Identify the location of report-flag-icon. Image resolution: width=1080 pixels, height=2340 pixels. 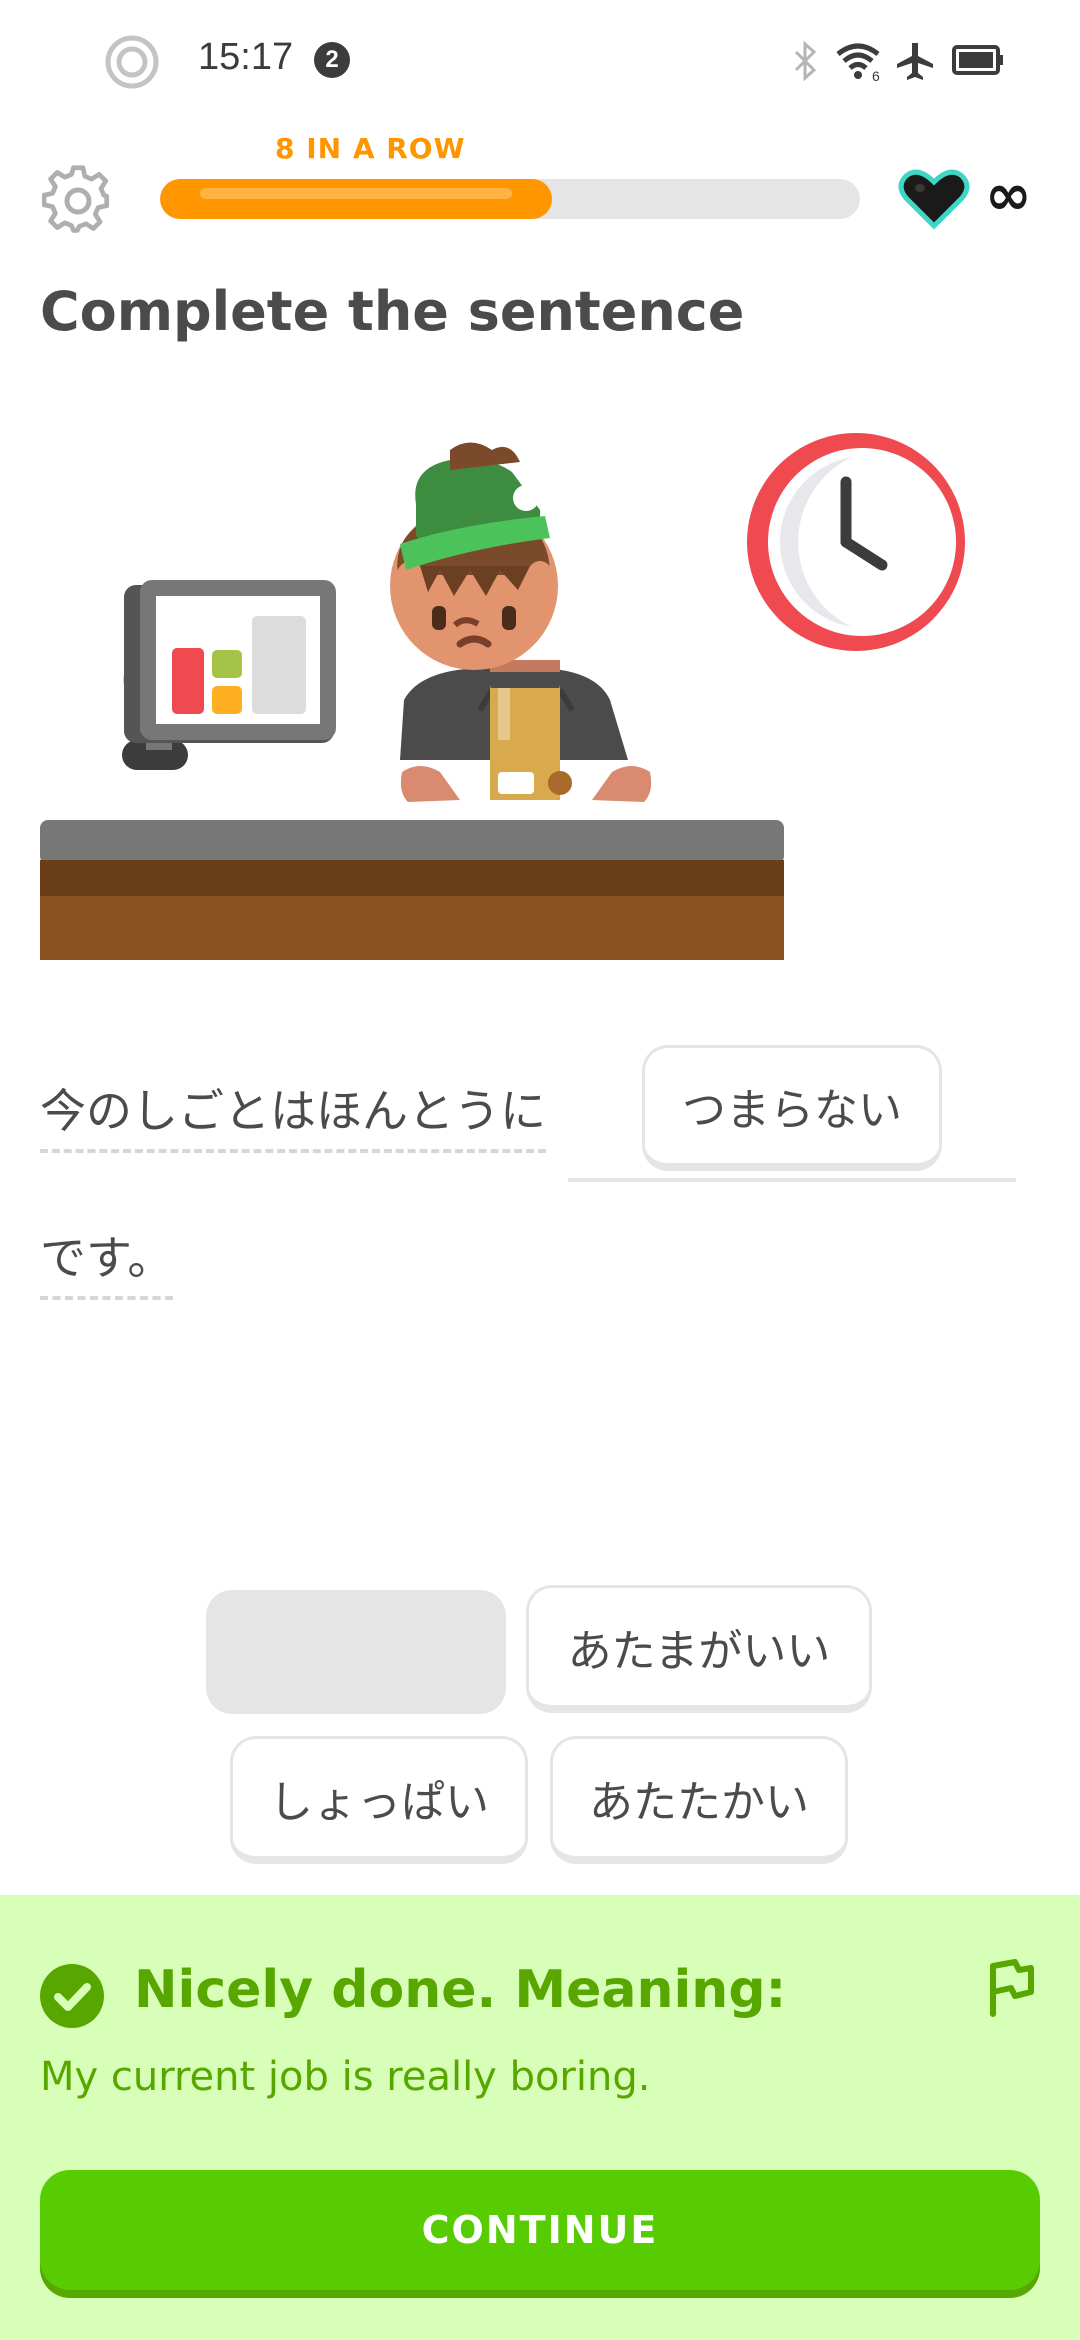
(1011, 1988).